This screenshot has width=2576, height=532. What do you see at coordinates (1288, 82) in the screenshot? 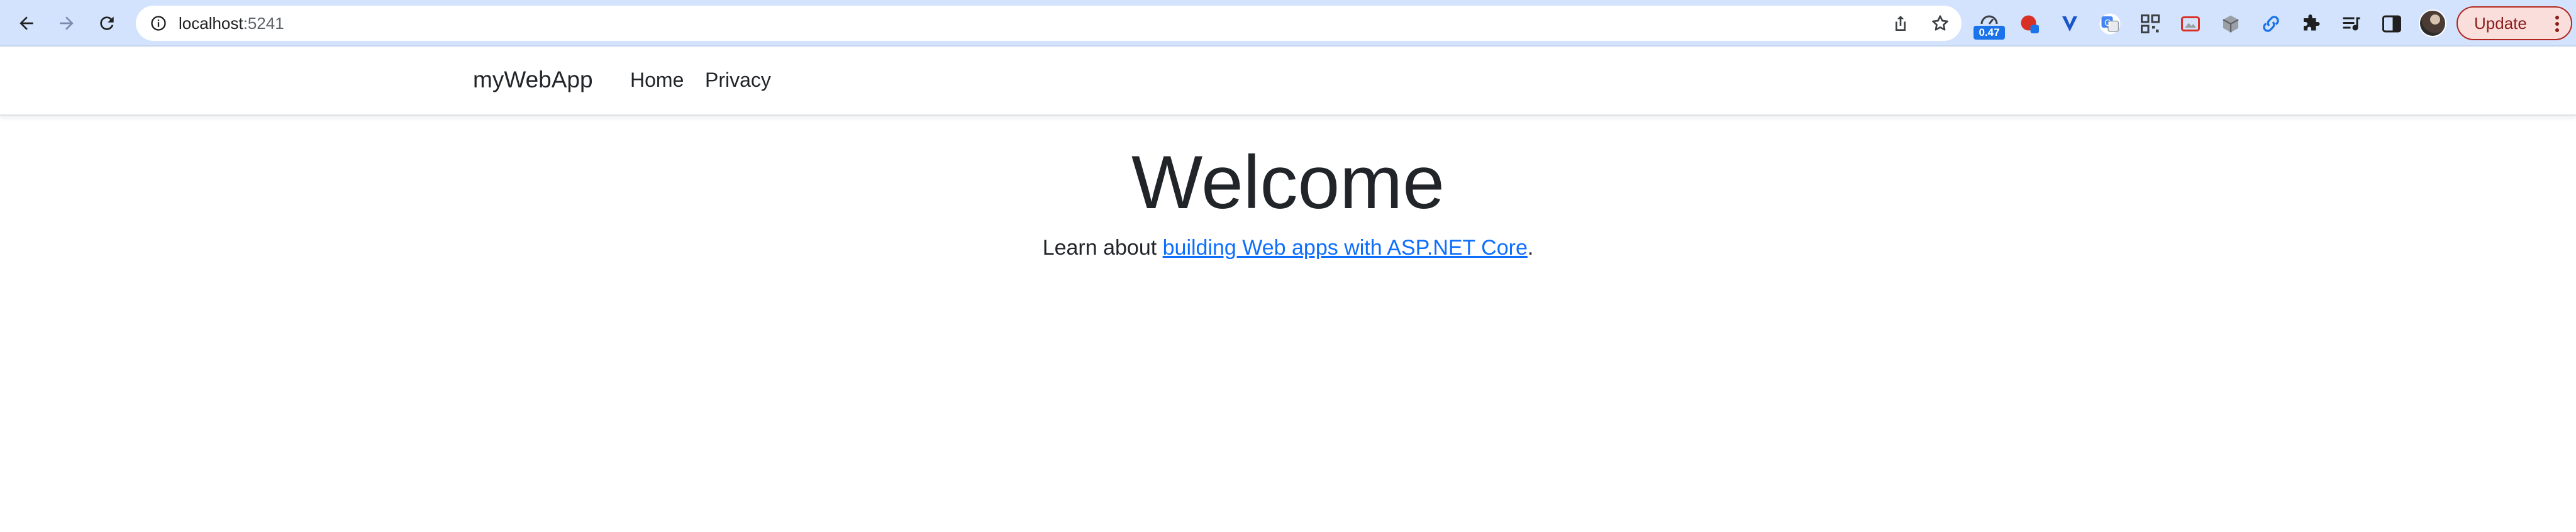
I see `site-navbar: myWebApp Home Privacy` at bounding box center [1288, 82].